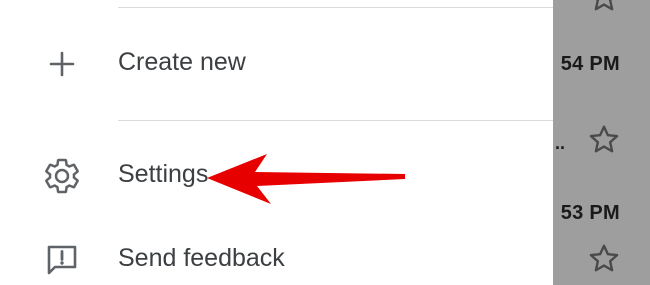 The width and height of the screenshot is (650, 285). I want to click on menu-item-label: Settings, so click(163, 174).